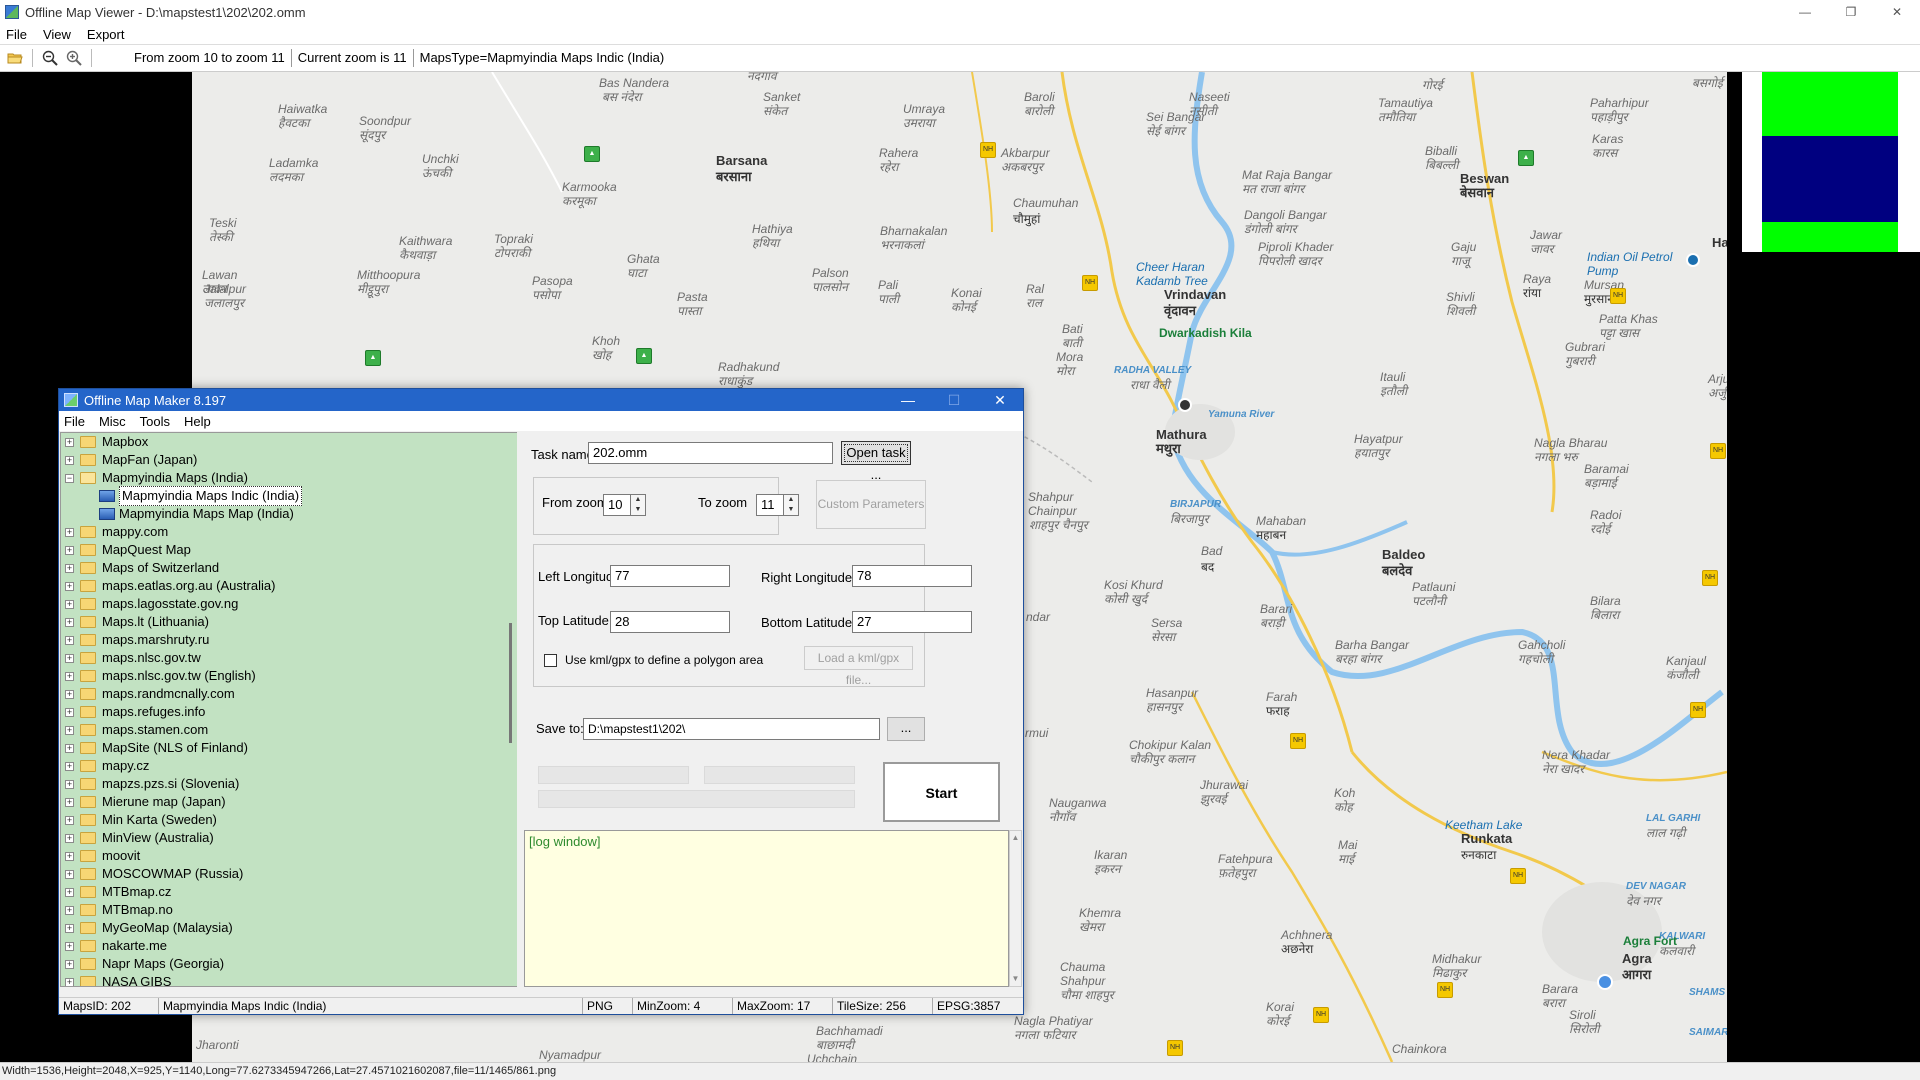 The image size is (1920, 1080). I want to click on custom-parameters-button: Custom Parameters, so click(871, 504).